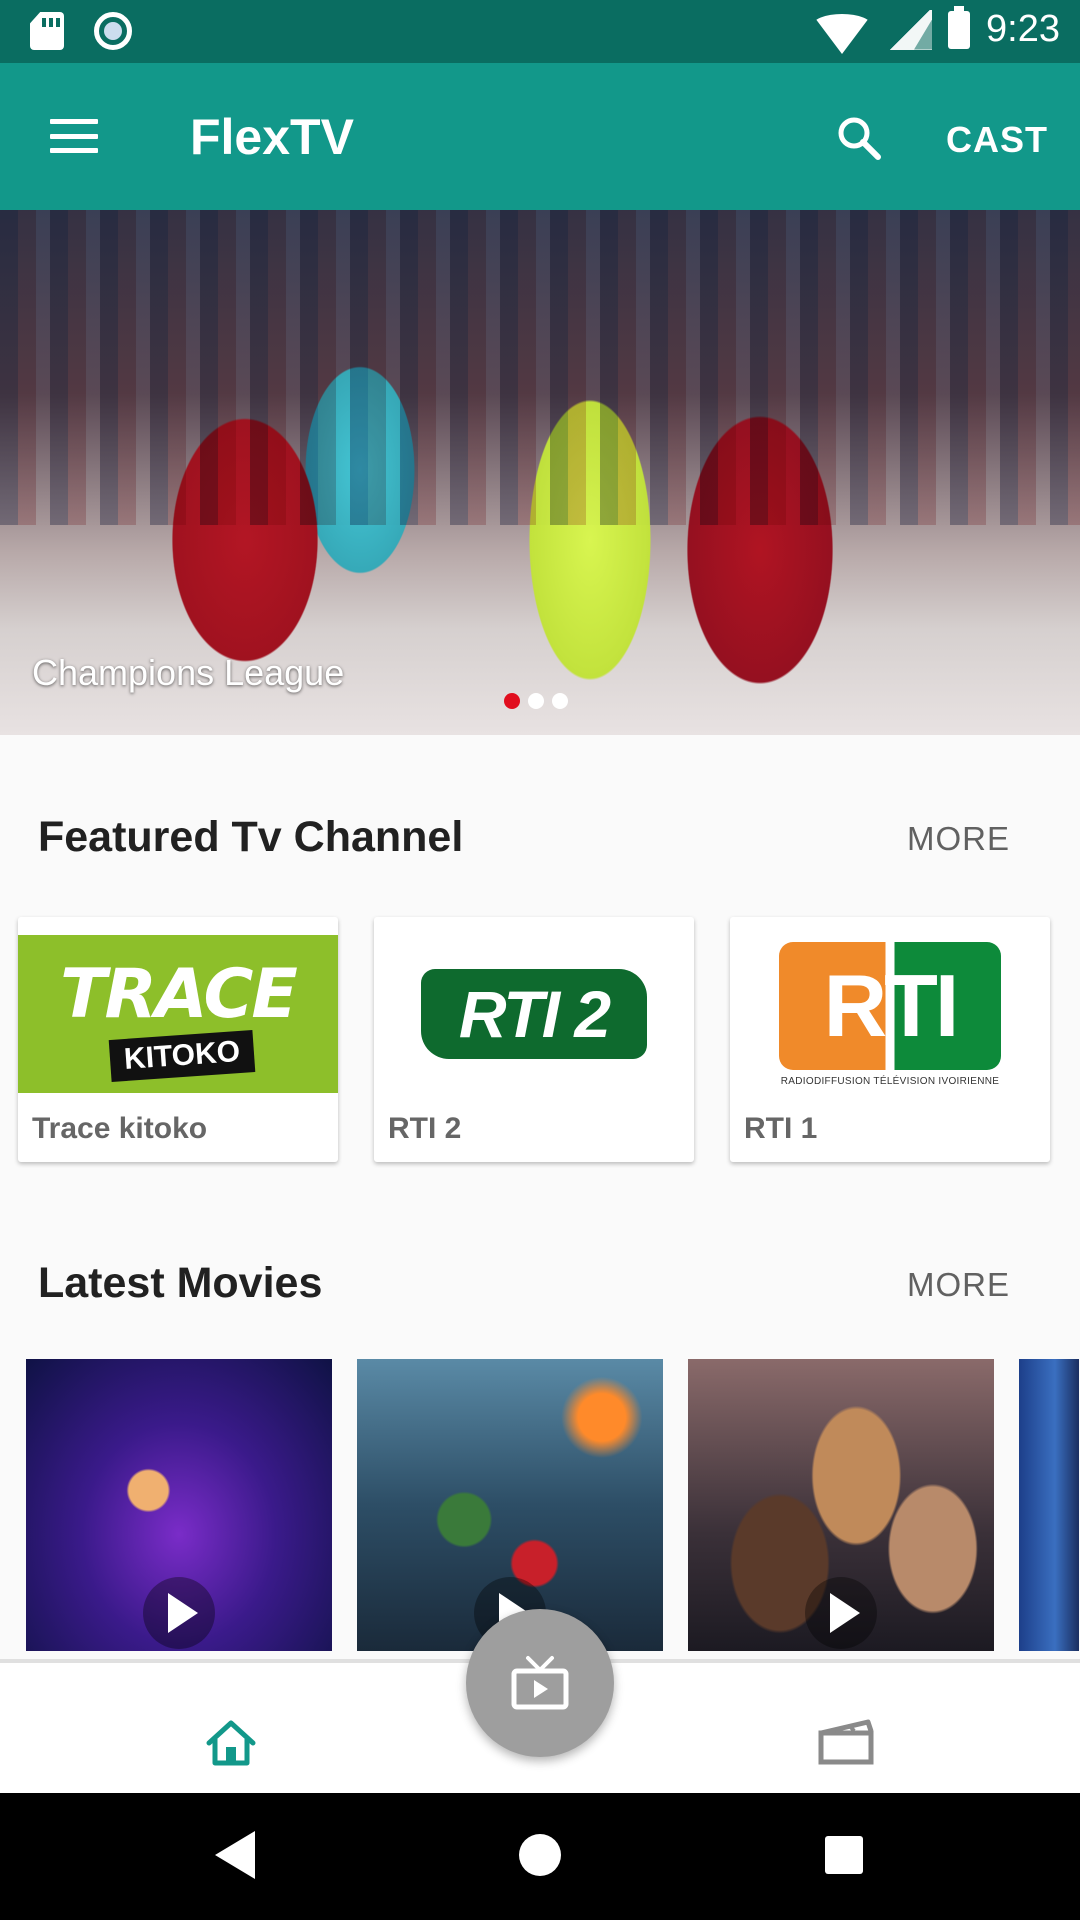 The height and width of the screenshot is (1920, 1080). Describe the element at coordinates (120, 1128) in the screenshot. I see `channel-name: Trace kitoko` at that location.